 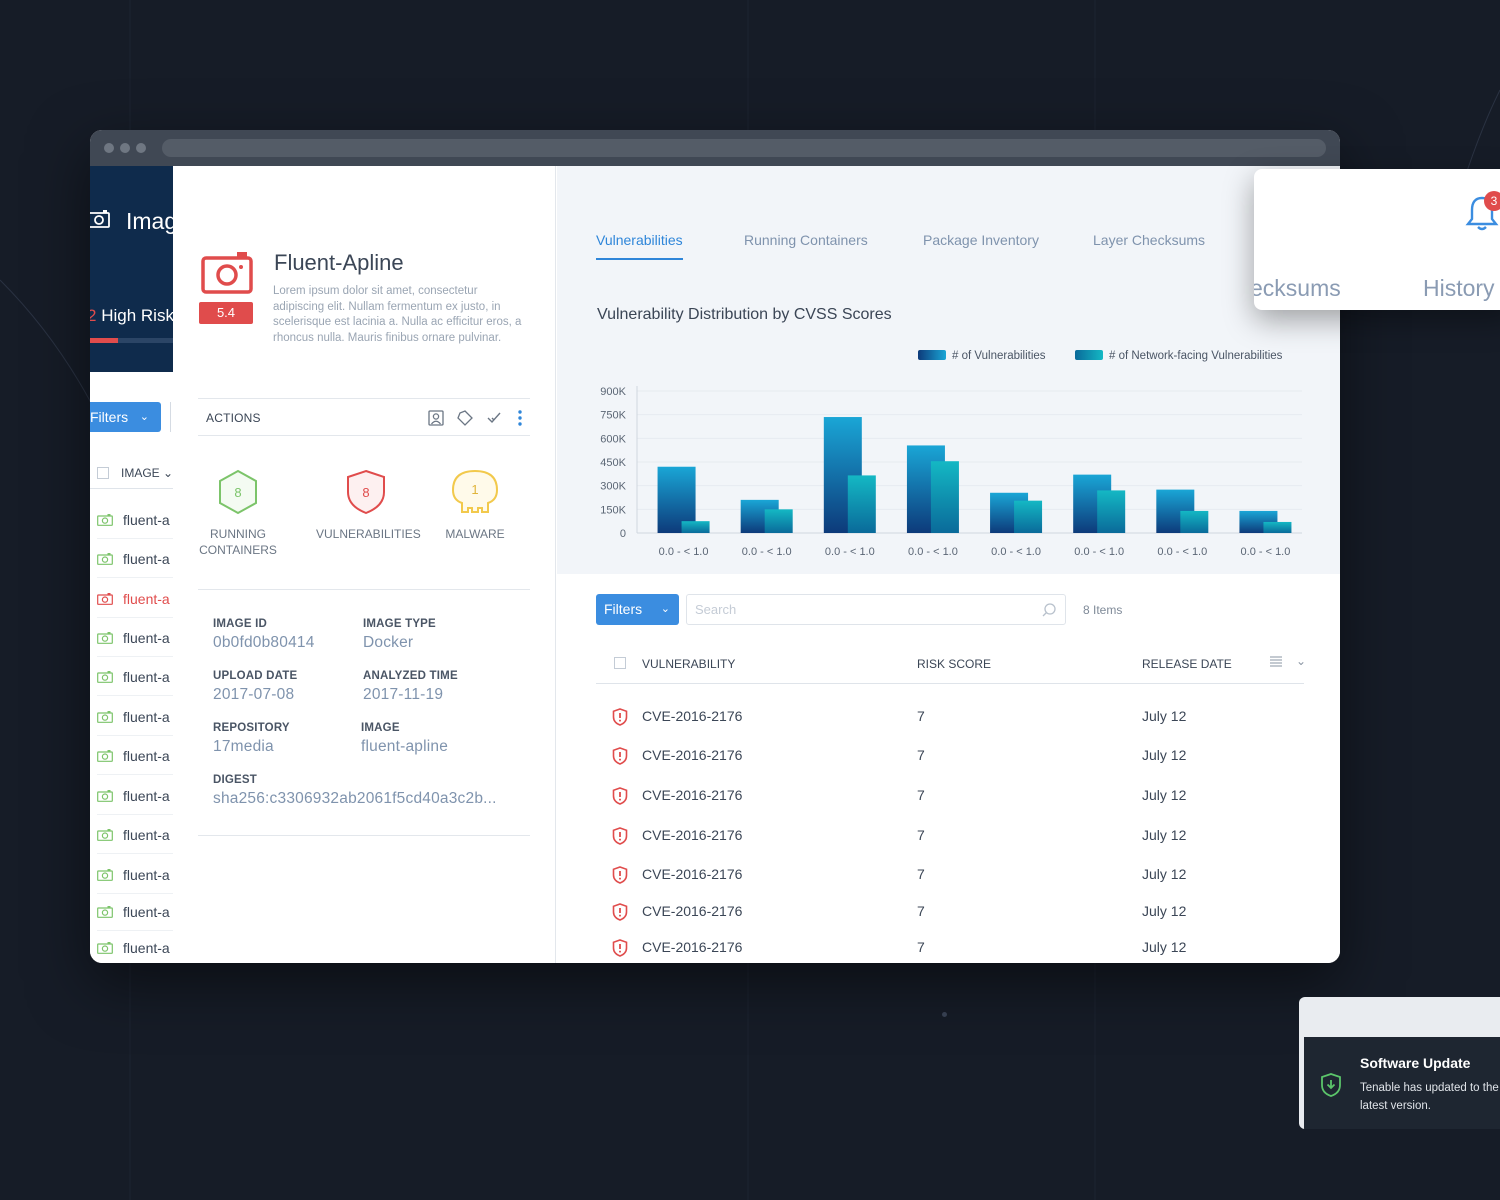 I want to click on list-filters-button: Filters ⌄, so click(x=125, y=417).